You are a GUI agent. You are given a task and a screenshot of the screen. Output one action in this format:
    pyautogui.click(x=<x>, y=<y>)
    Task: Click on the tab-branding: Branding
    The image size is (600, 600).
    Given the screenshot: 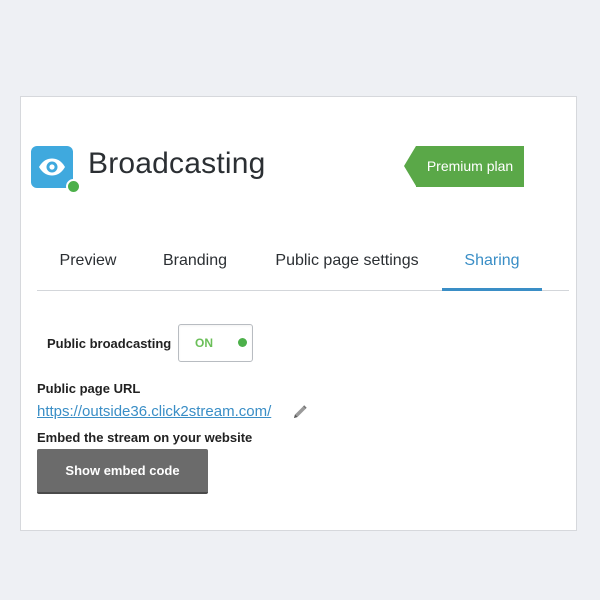 What is the action you would take?
    pyautogui.click(x=195, y=261)
    